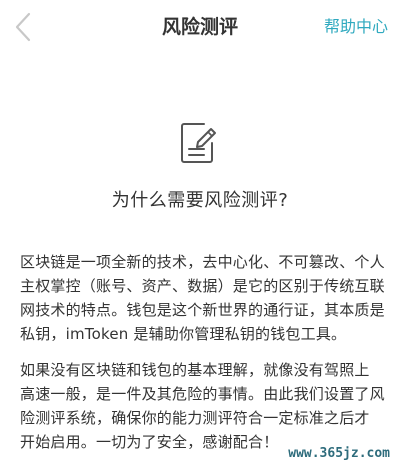 The image size is (400, 466). What do you see at coordinates (356, 27) in the screenshot?
I see `help-center-link: 帮助中心` at bounding box center [356, 27].